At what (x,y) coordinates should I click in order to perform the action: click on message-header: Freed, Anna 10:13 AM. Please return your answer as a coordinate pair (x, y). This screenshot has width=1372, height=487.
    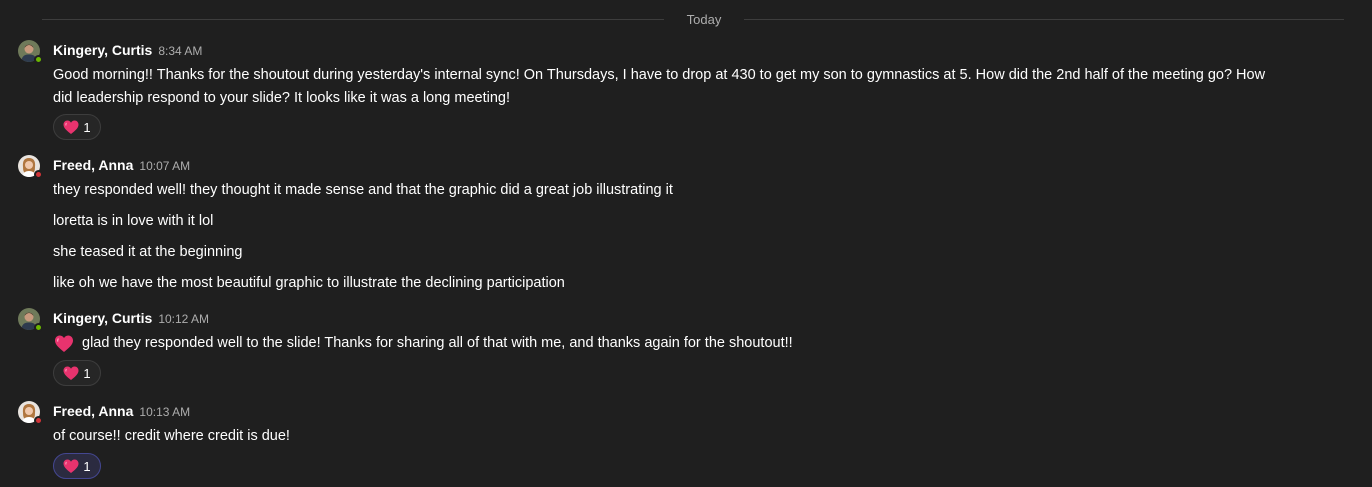
    Looking at the image, I should click on (121, 412).